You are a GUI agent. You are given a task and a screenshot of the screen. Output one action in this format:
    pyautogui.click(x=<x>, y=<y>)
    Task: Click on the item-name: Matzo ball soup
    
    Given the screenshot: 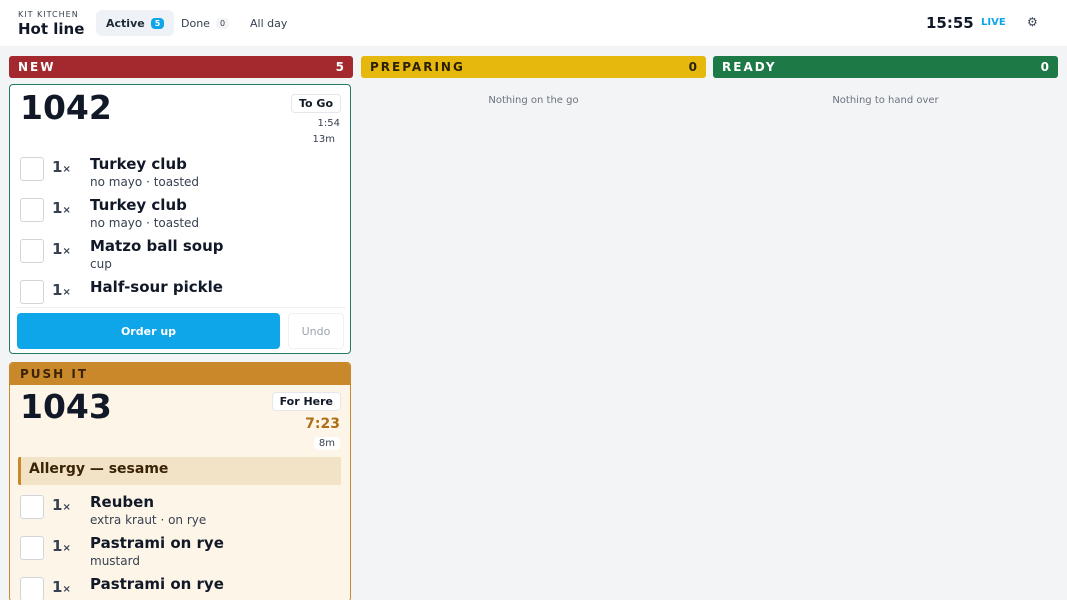 What is the action you would take?
    pyautogui.click(x=157, y=246)
    